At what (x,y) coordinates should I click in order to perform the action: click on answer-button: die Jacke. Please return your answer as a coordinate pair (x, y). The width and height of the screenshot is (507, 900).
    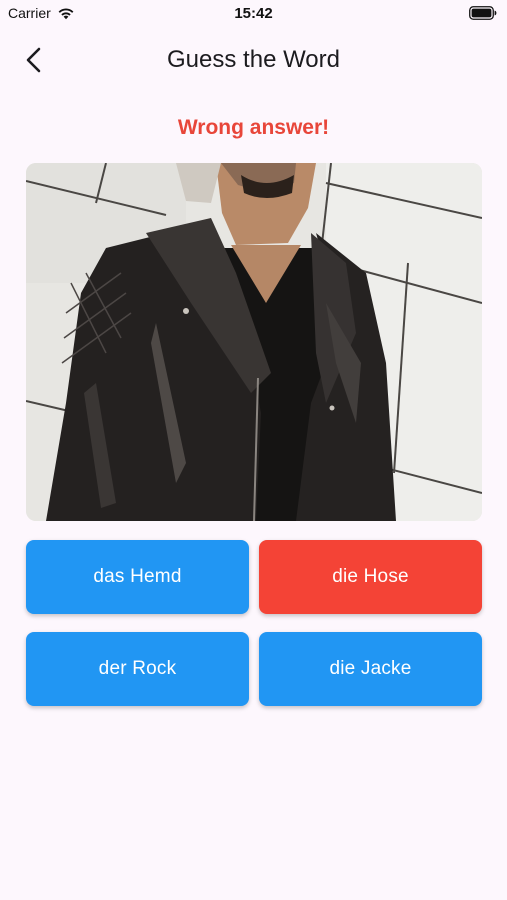
    Looking at the image, I should click on (370, 669).